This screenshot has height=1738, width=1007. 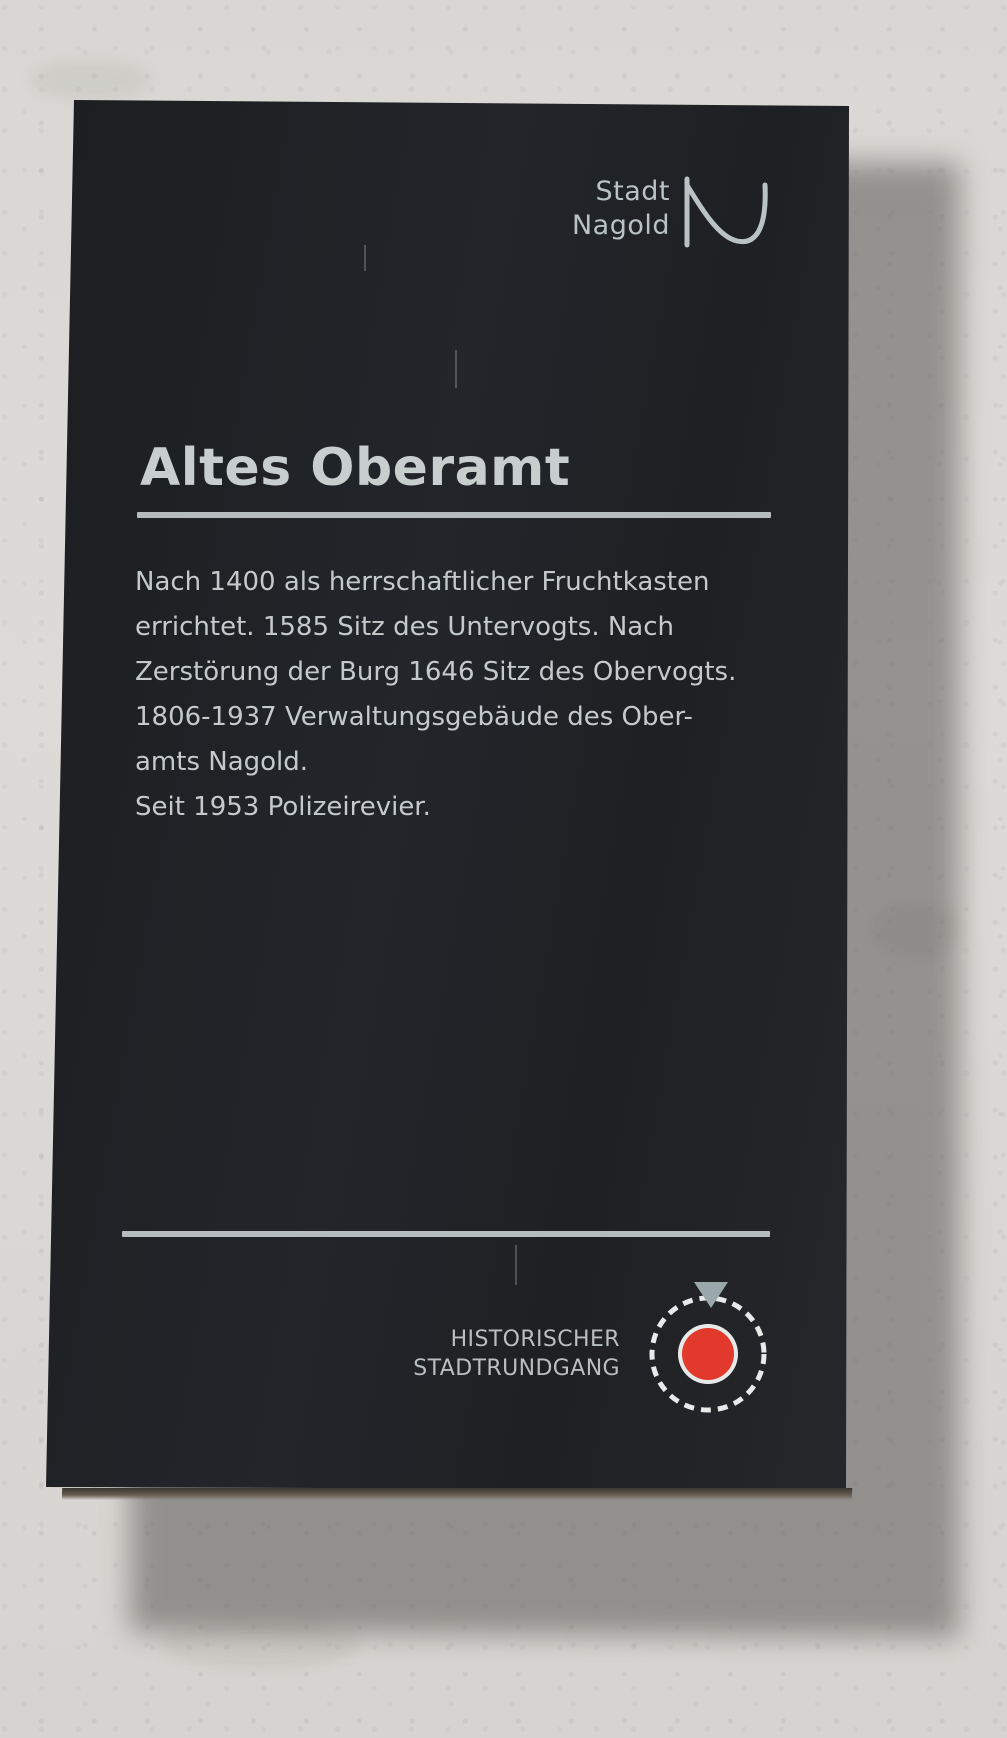 I want to click on description-line: amts Nagold., so click(x=222, y=762).